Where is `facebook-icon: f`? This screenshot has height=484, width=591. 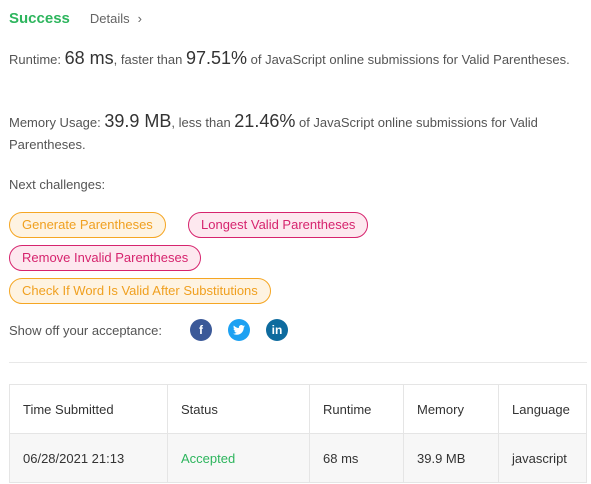
facebook-icon: f is located at coordinates (200, 330).